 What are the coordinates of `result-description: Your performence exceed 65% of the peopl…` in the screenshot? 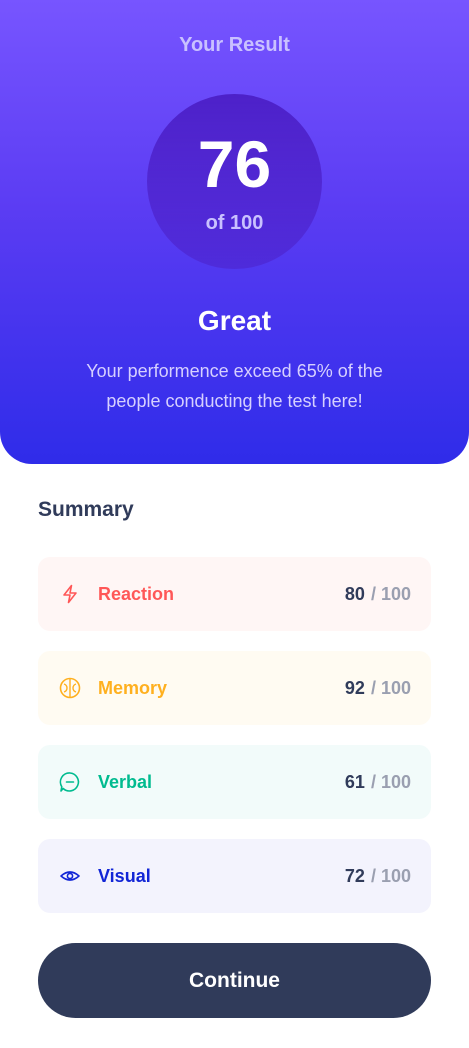 It's located at (234, 386).